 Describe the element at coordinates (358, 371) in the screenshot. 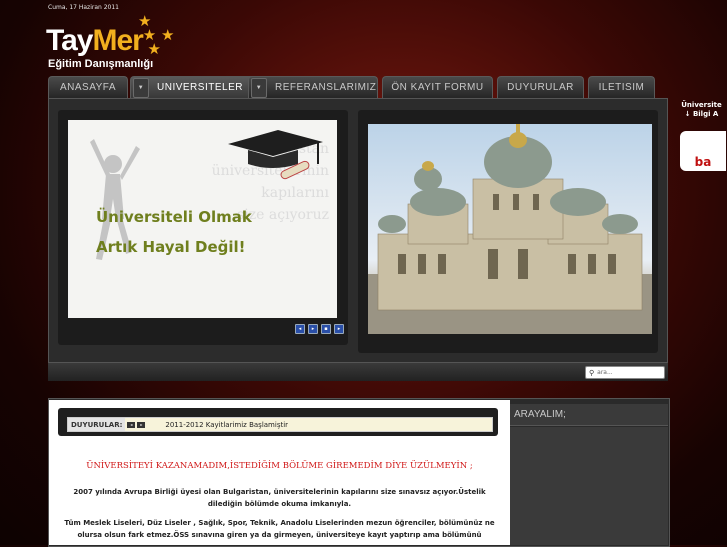

I see `search-bar` at that location.